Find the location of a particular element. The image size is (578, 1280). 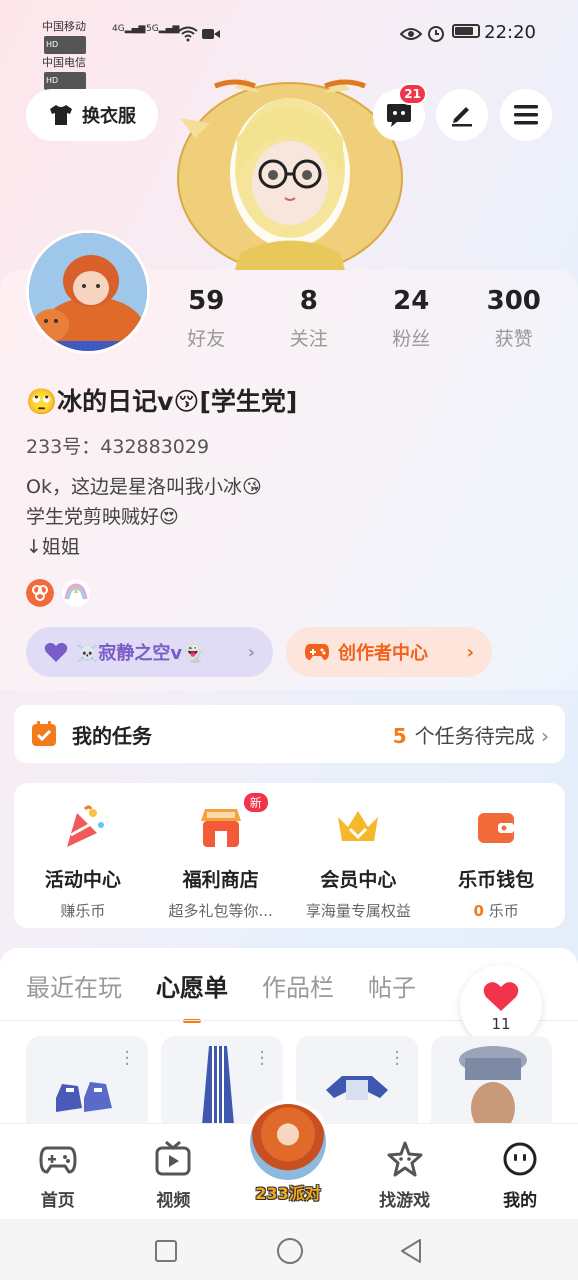

change-outfit-label: 换衣服 is located at coordinates (109, 116).